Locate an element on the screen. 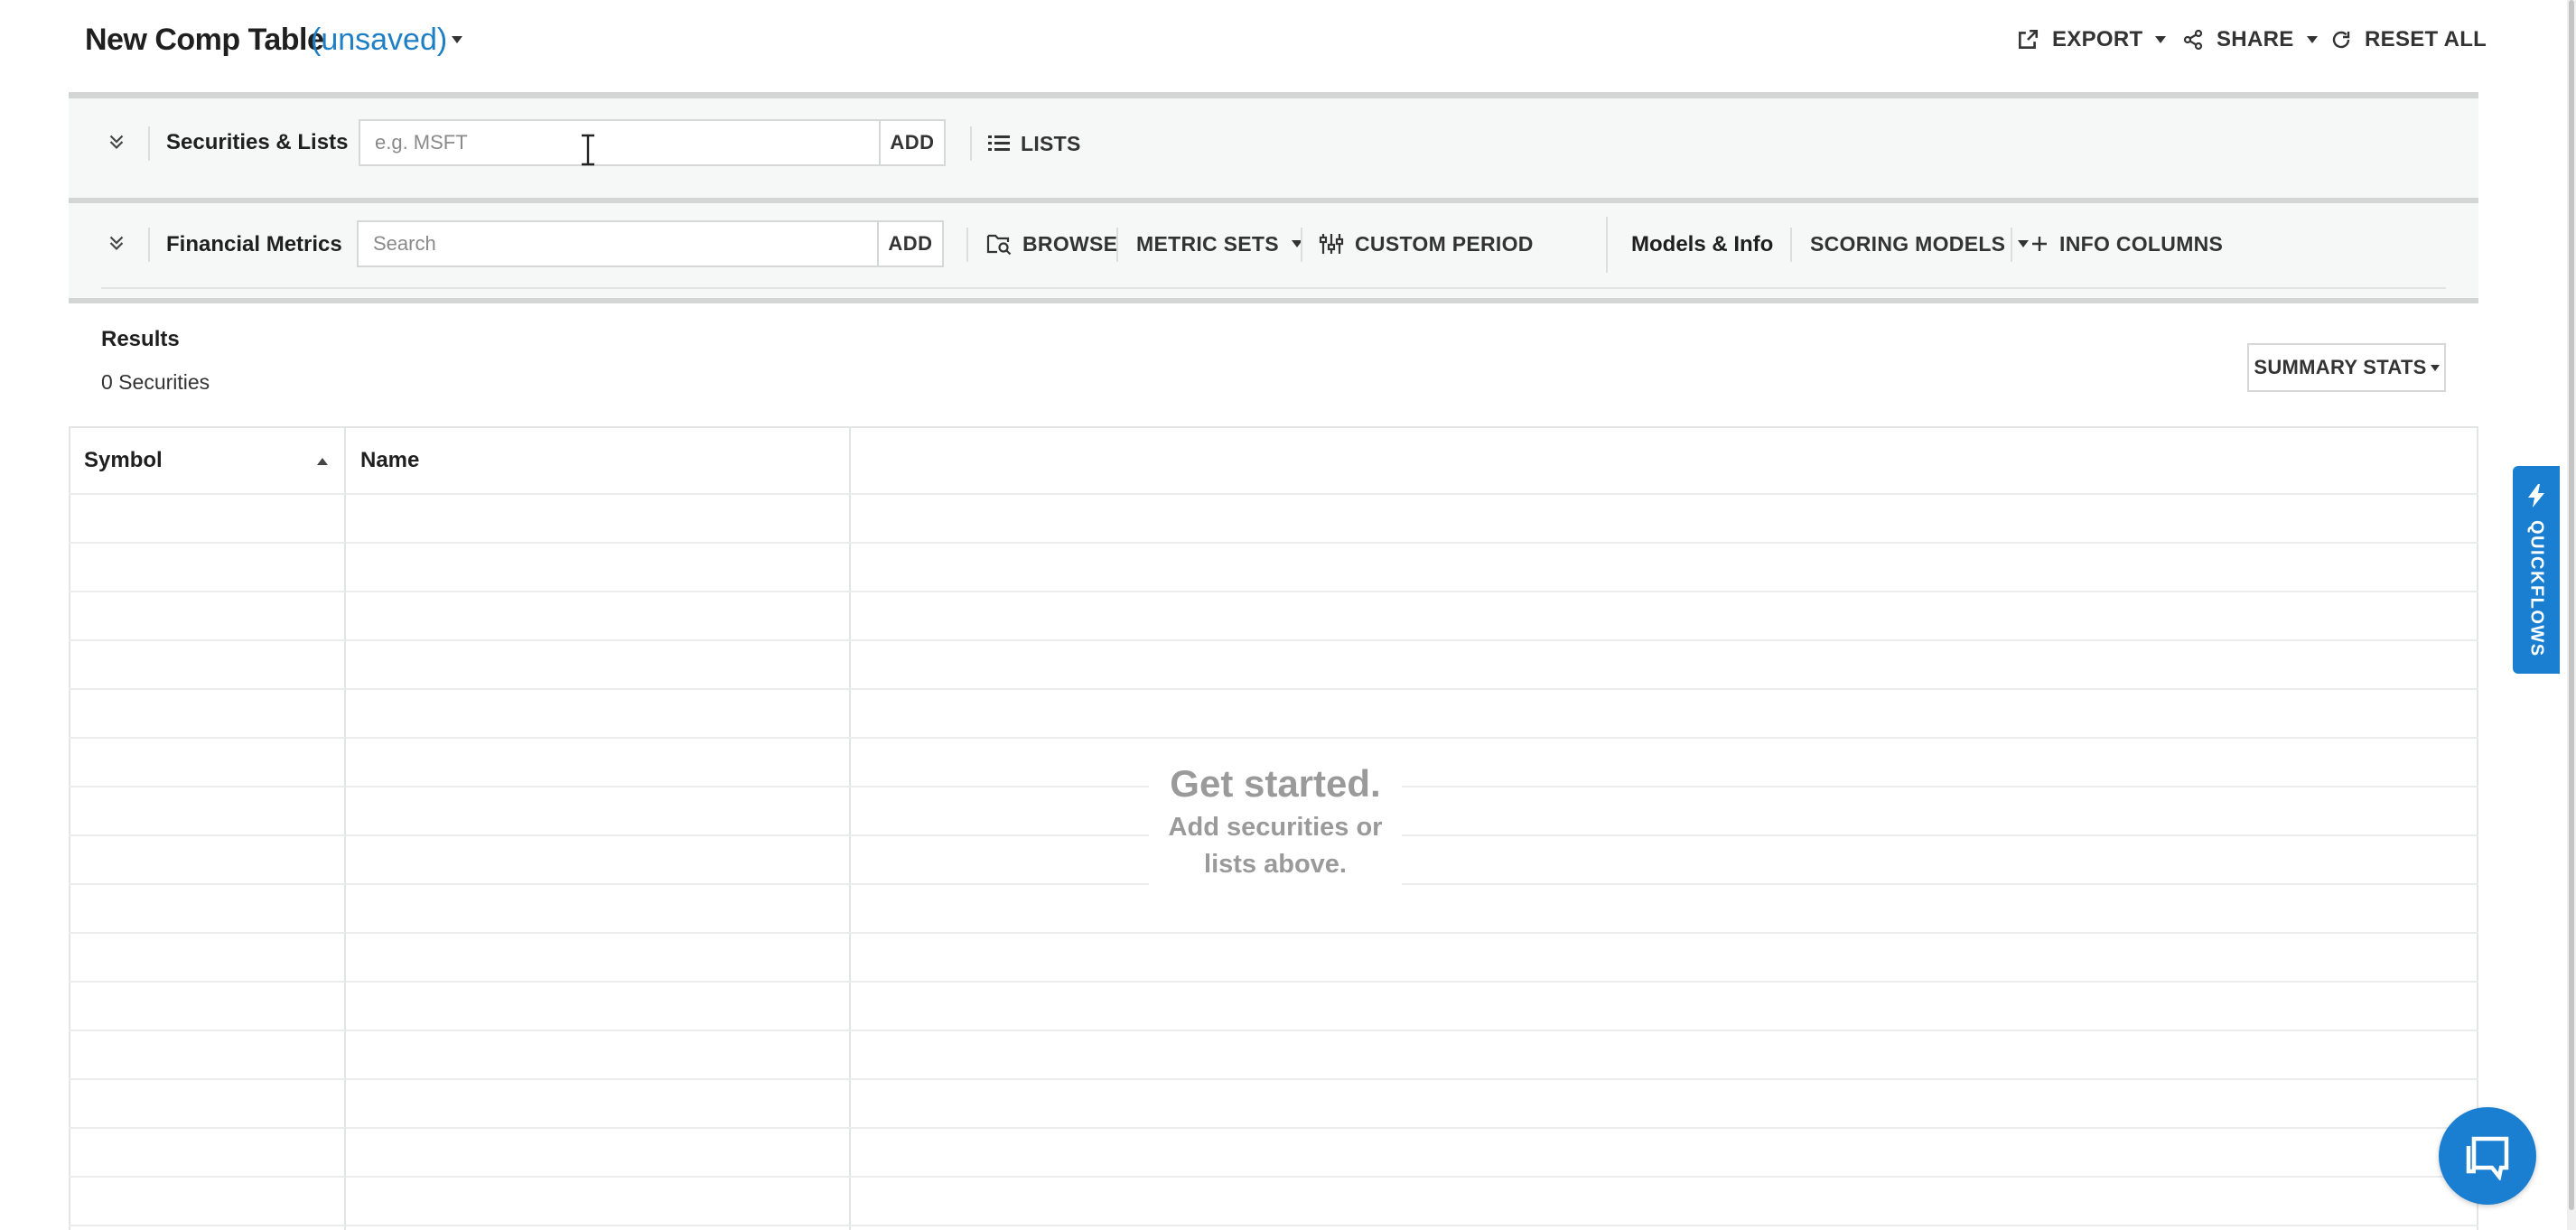 This screenshot has height=1230, width=2576. summary-stats-button: SUMMARY STATS is located at coordinates (2346, 368).